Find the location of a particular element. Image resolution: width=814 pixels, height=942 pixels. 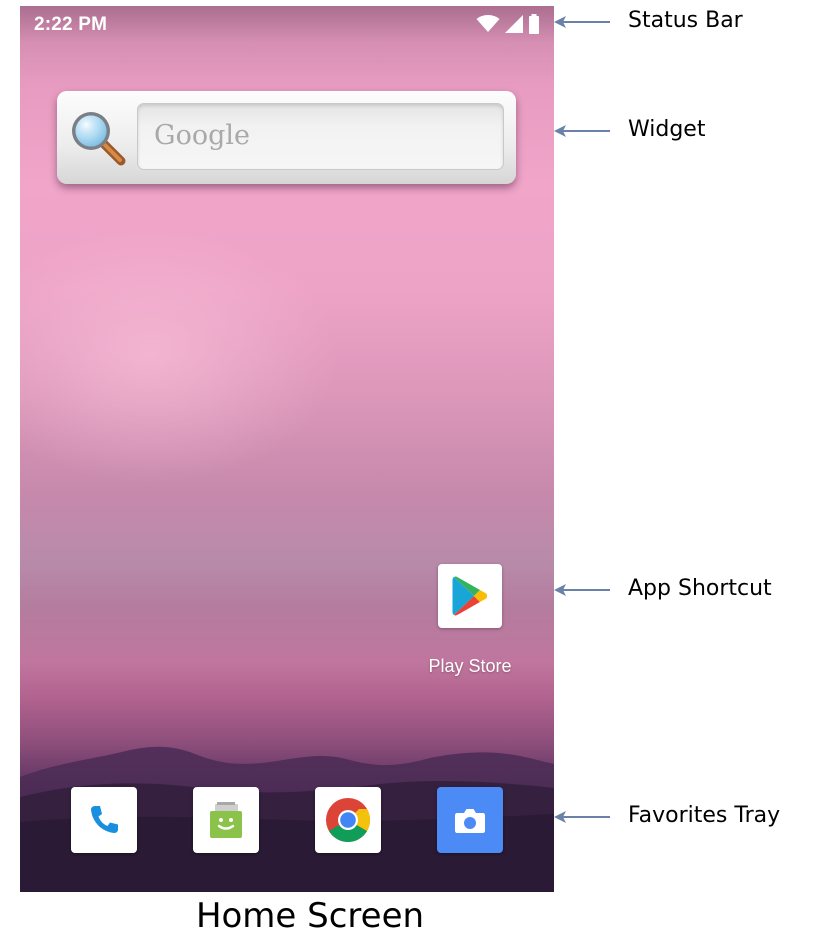

annotation-widget: Widget is located at coordinates (684, 132).